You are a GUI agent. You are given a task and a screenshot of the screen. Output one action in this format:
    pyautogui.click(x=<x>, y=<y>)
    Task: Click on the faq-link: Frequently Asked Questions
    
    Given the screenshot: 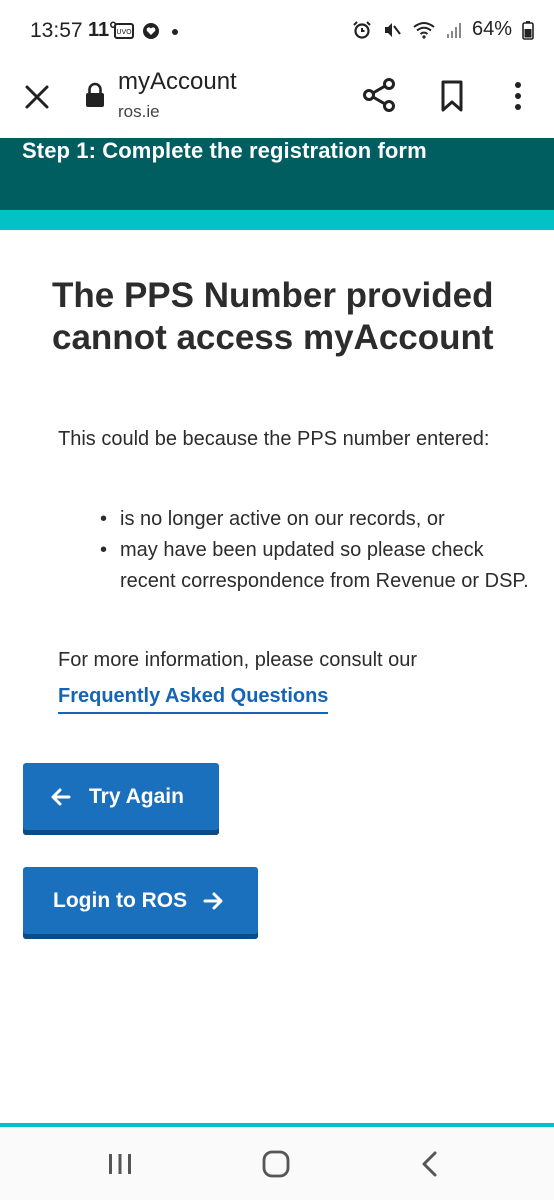 What is the action you would take?
    pyautogui.click(x=193, y=698)
    